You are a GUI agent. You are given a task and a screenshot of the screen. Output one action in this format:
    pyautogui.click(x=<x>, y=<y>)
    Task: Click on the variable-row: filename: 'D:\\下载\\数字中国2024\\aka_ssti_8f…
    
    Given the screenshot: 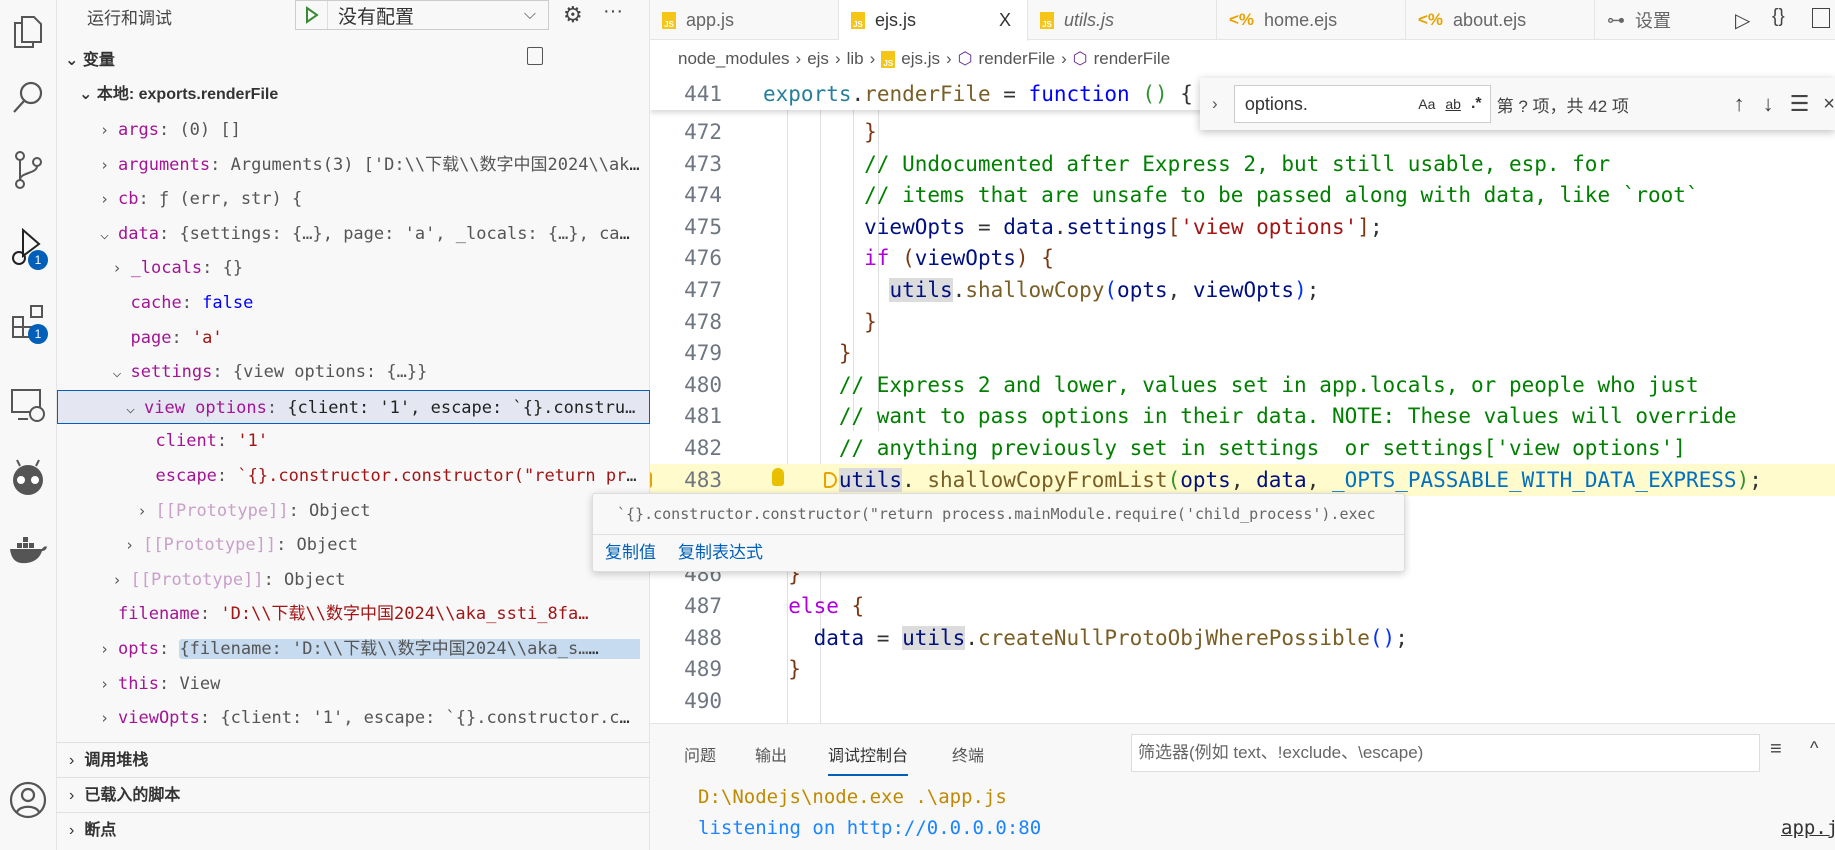 What is the action you would take?
    pyautogui.click(x=353, y=614)
    